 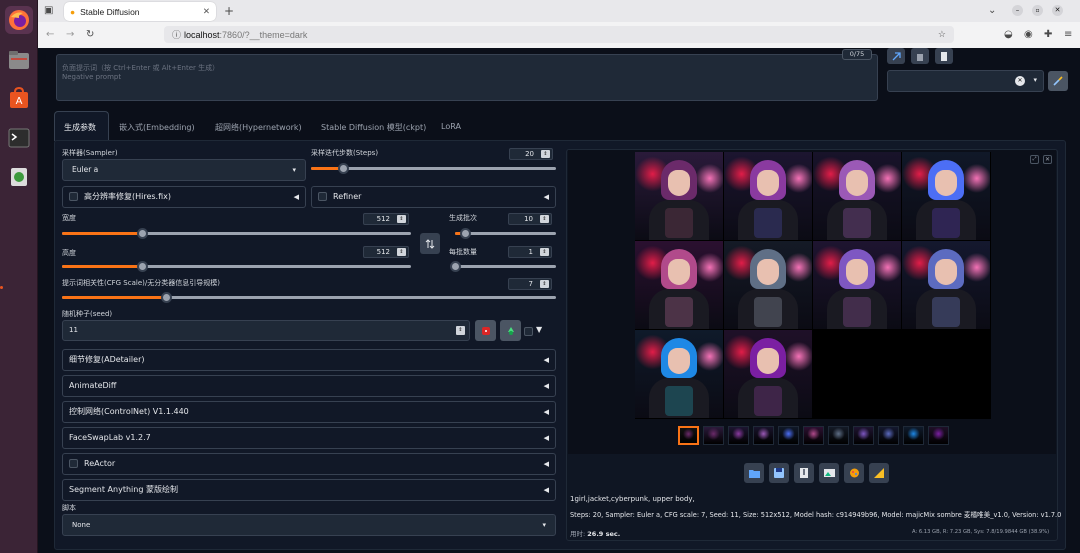 What do you see at coordinates (505, 233) in the screenshot?
I see `batch-count-slider` at bounding box center [505, 233].